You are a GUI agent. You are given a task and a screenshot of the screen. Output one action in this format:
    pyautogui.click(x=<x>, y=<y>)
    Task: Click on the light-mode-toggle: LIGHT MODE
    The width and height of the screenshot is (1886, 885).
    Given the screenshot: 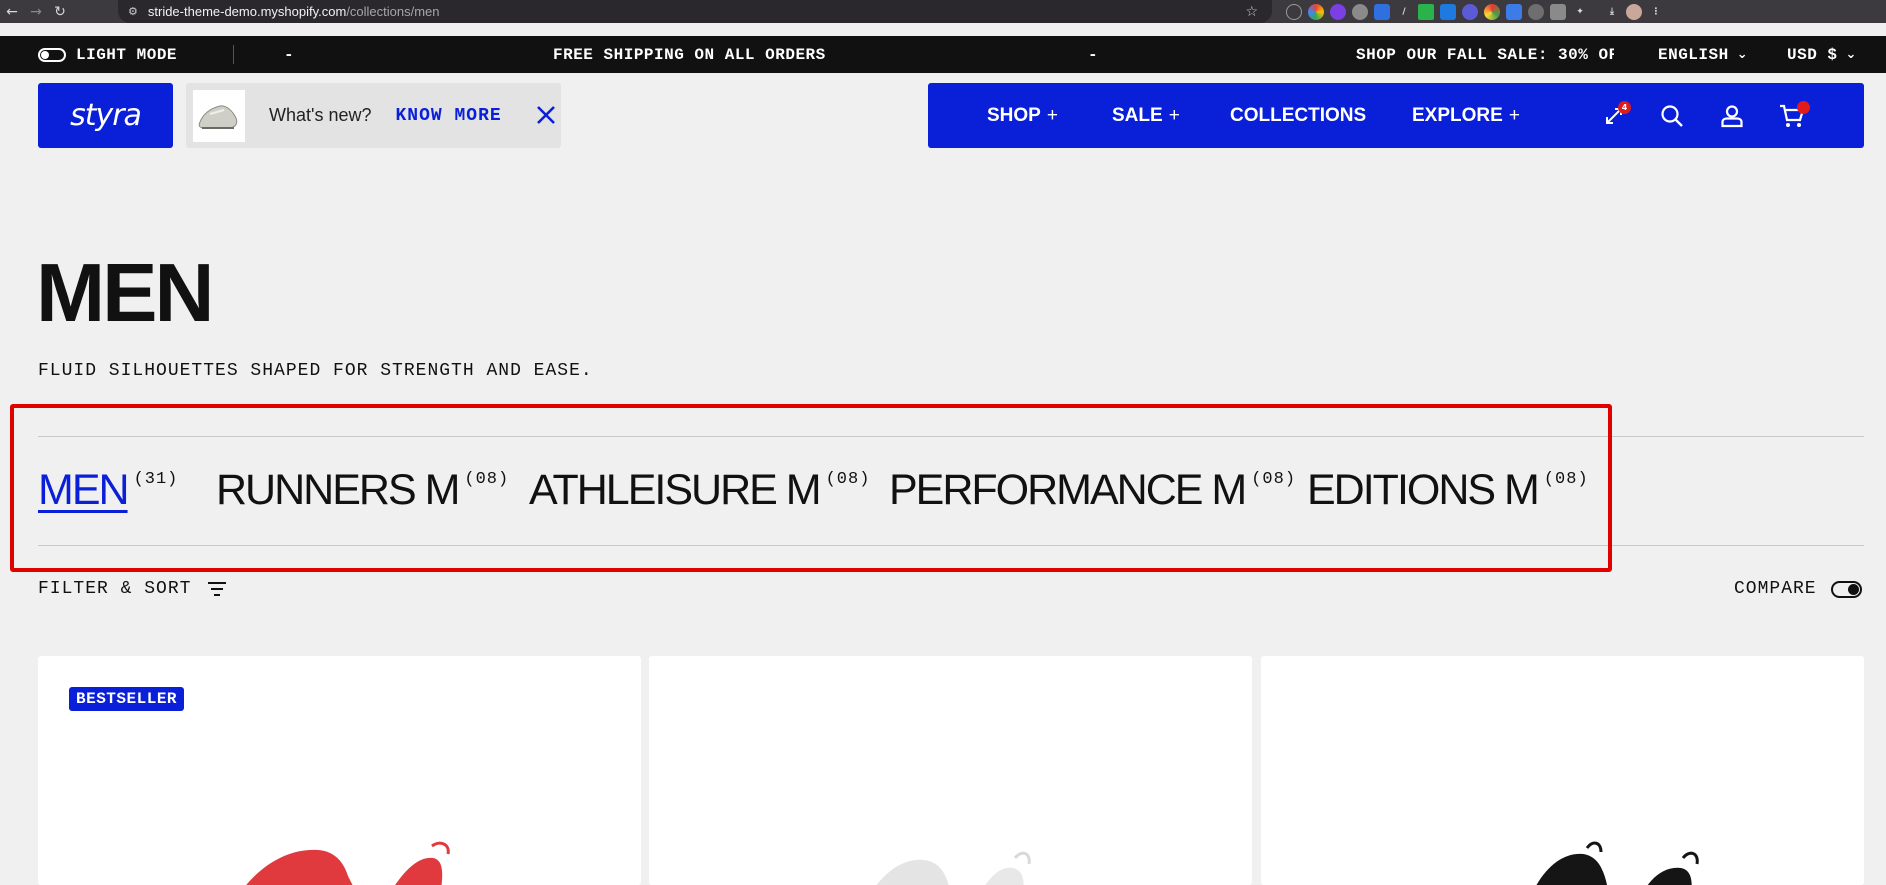 What is the action you would take?
    pyautogui.click(x=107, y=54)
    